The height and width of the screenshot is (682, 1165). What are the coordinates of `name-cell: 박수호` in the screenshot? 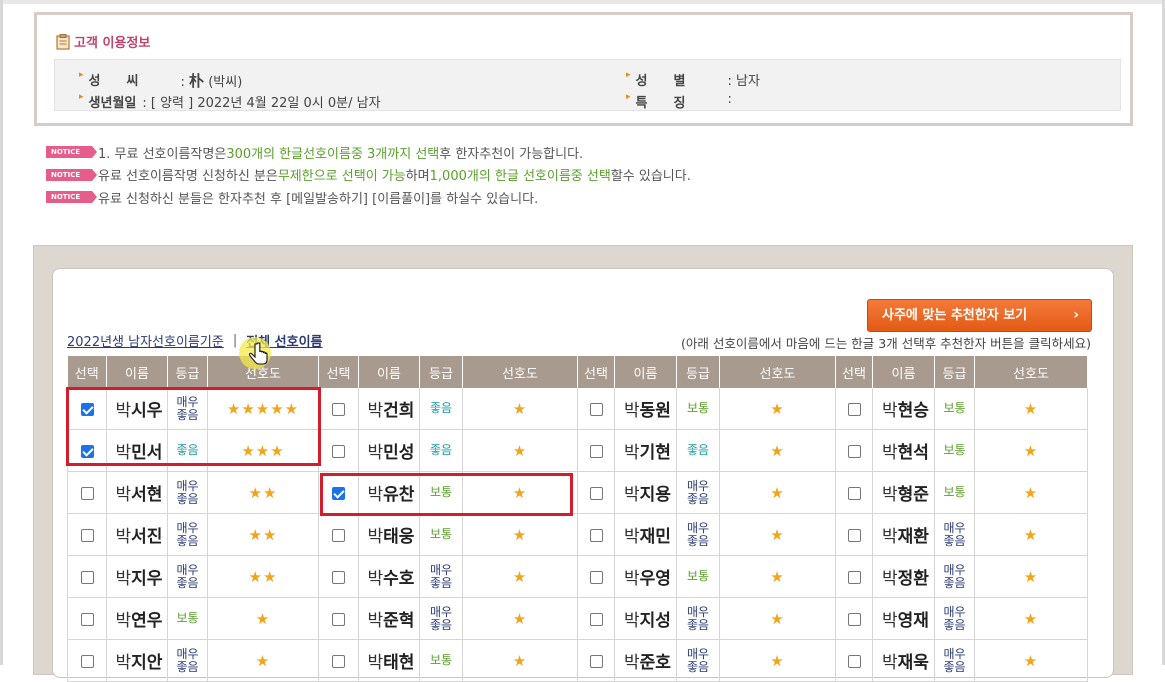 It's located at (389, 576).